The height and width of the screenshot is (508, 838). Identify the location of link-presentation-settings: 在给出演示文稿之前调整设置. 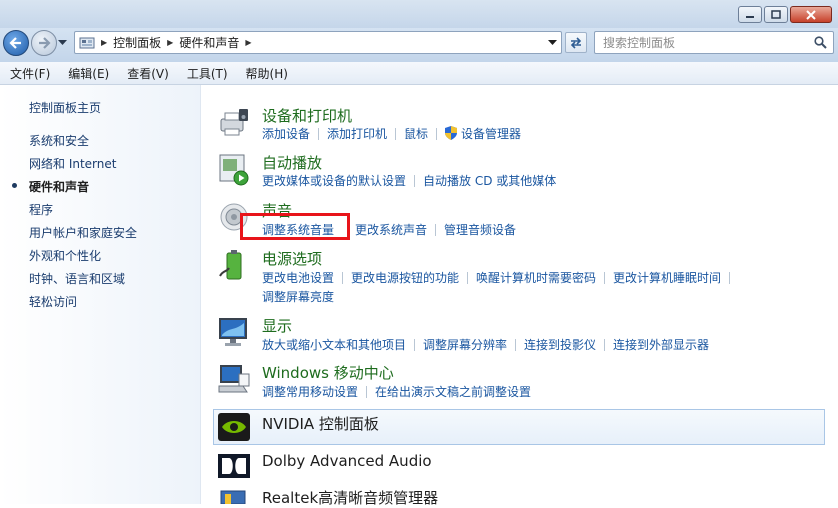
(453, 391).